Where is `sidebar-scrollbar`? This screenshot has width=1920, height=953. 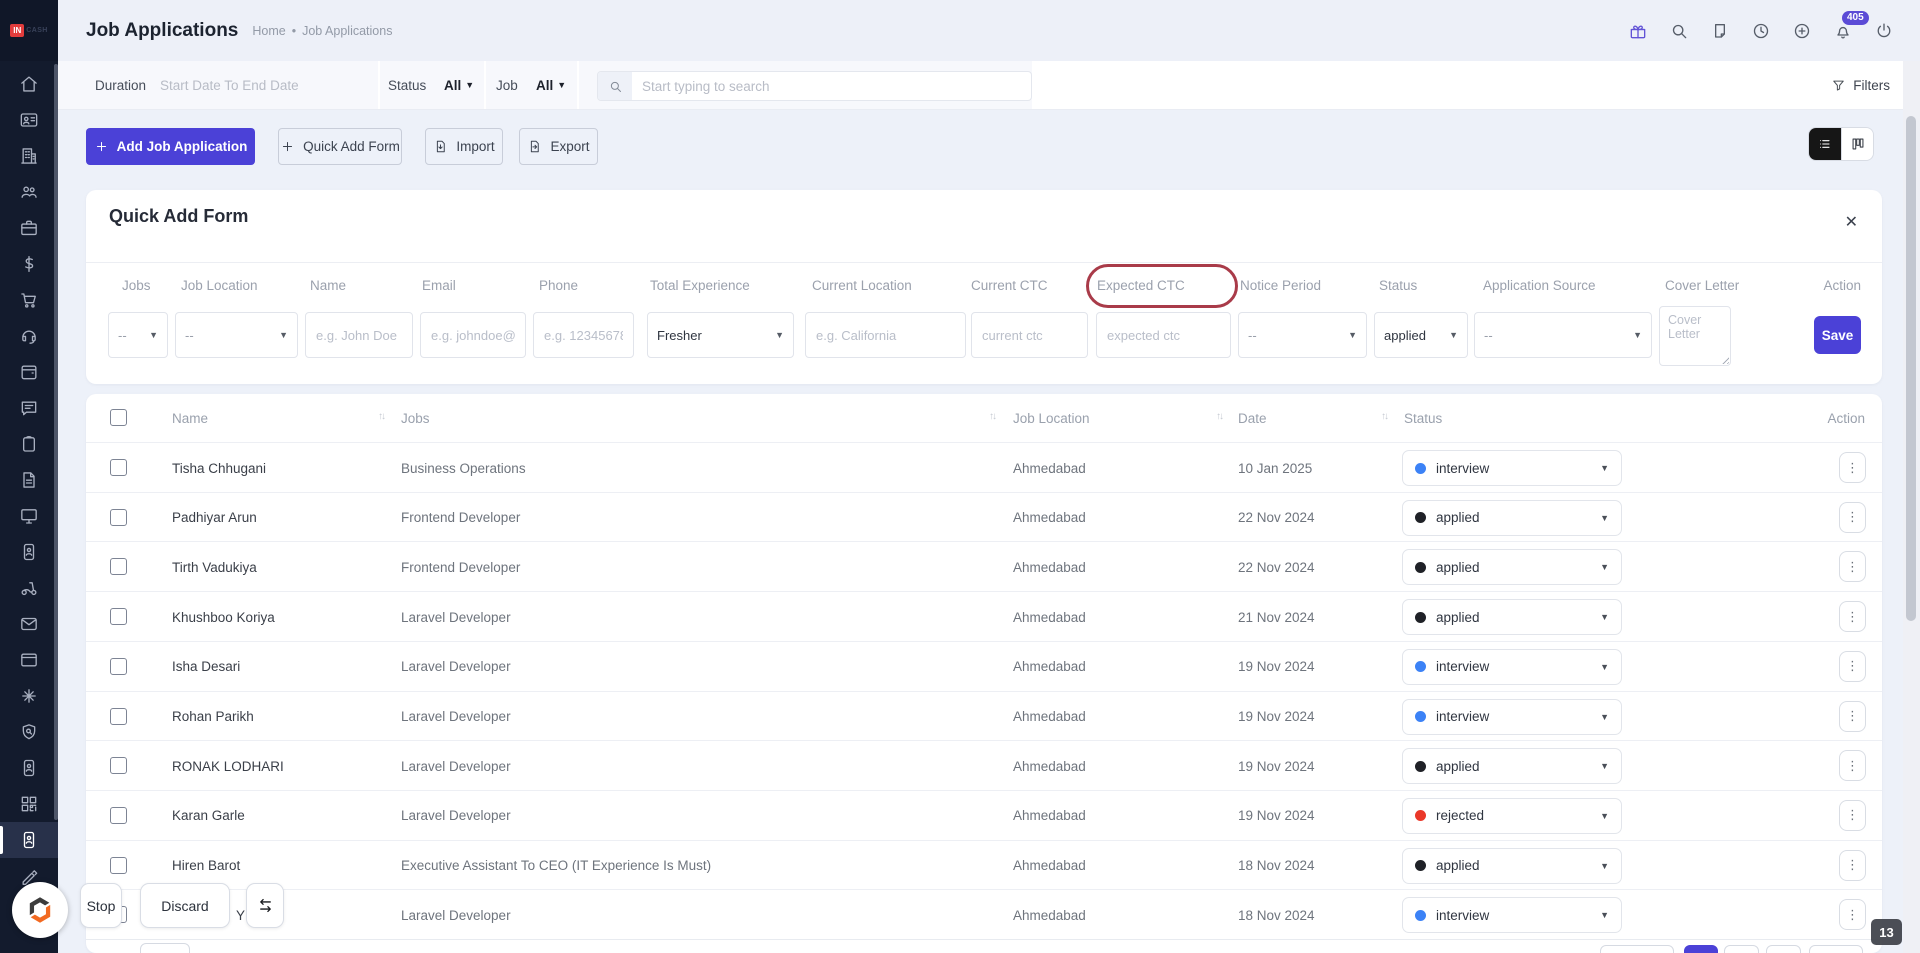 sidebar-scrollbar is located at coordinates (56, 442).